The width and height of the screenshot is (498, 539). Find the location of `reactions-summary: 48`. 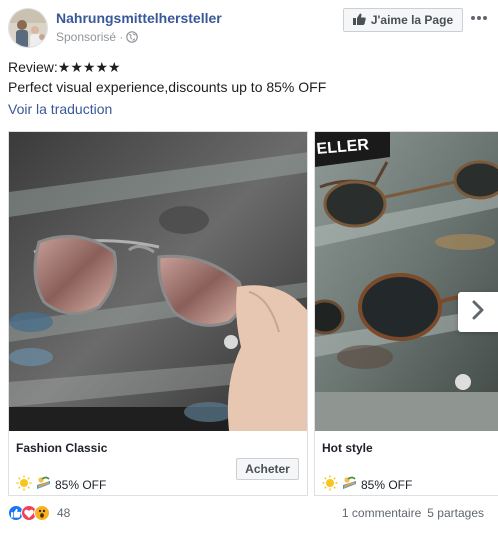

reactions-summary: 48 is located at coordinates (39, 513).